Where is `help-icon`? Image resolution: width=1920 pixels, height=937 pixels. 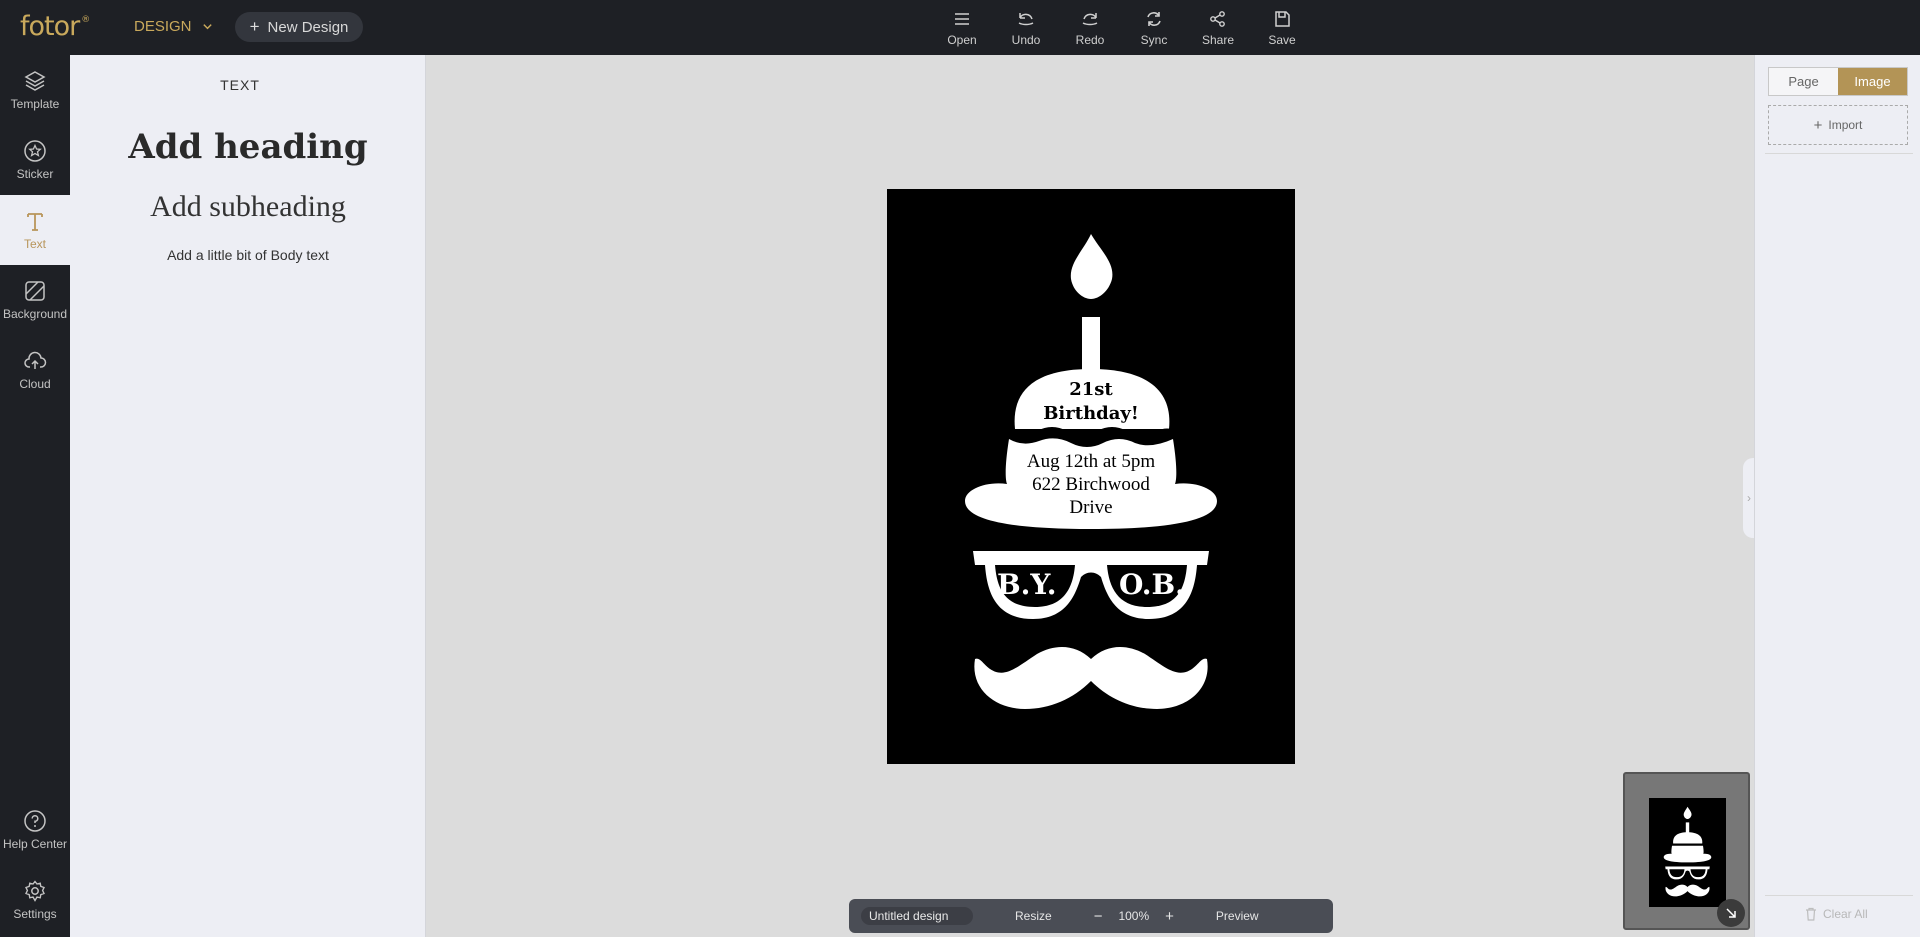 help-icon is located at coordinates (35, 821).